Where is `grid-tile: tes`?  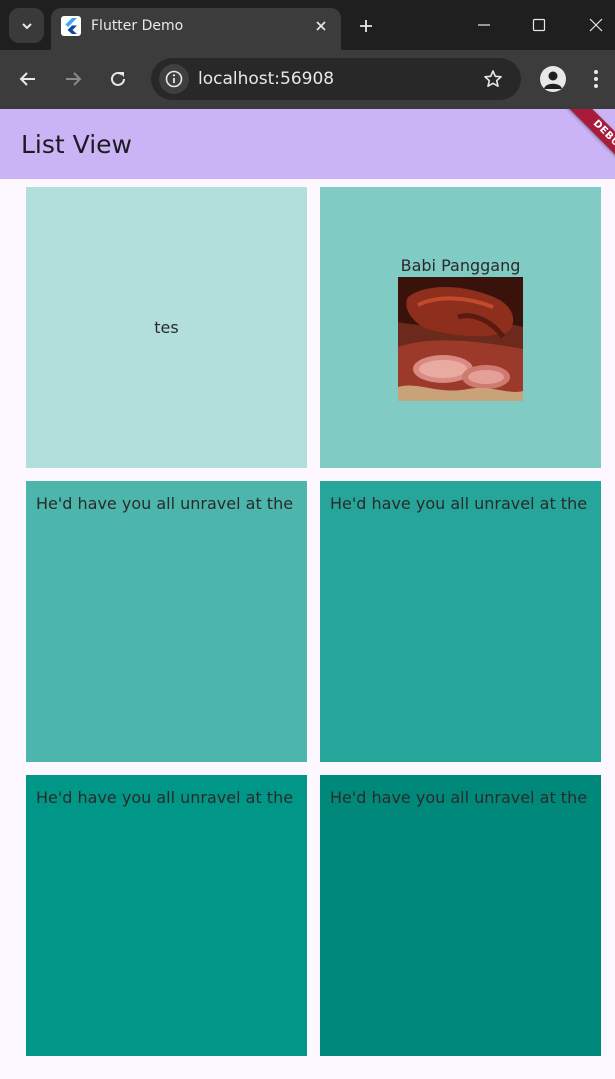
grid-tile: tes is located at coordinates (166, 327).